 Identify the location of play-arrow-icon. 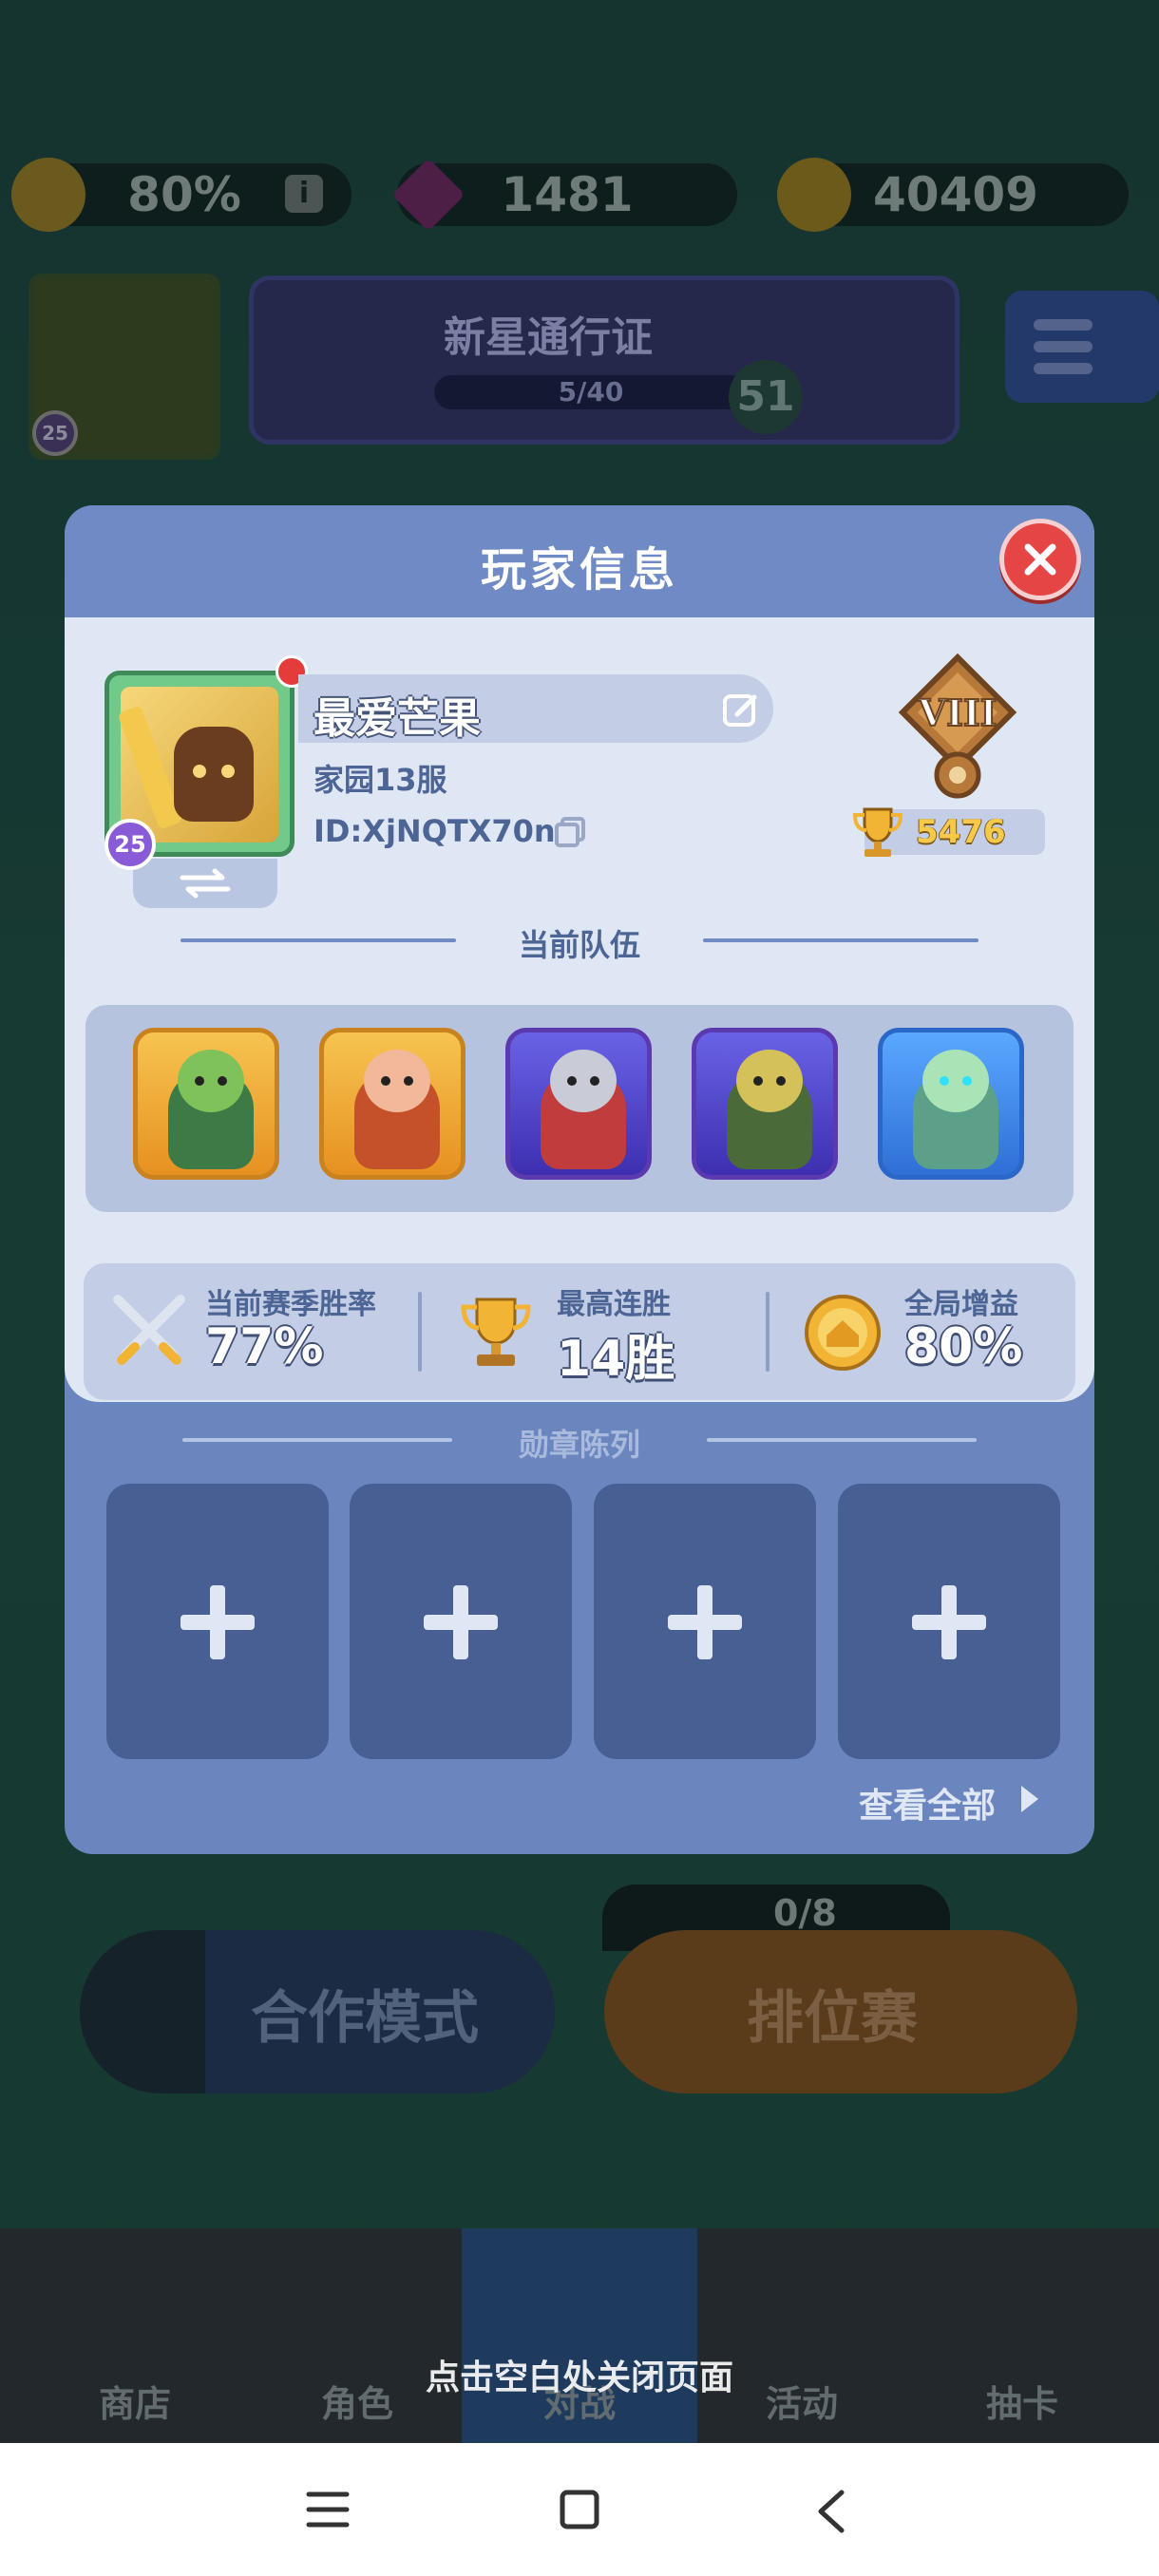
(1029, 1799).